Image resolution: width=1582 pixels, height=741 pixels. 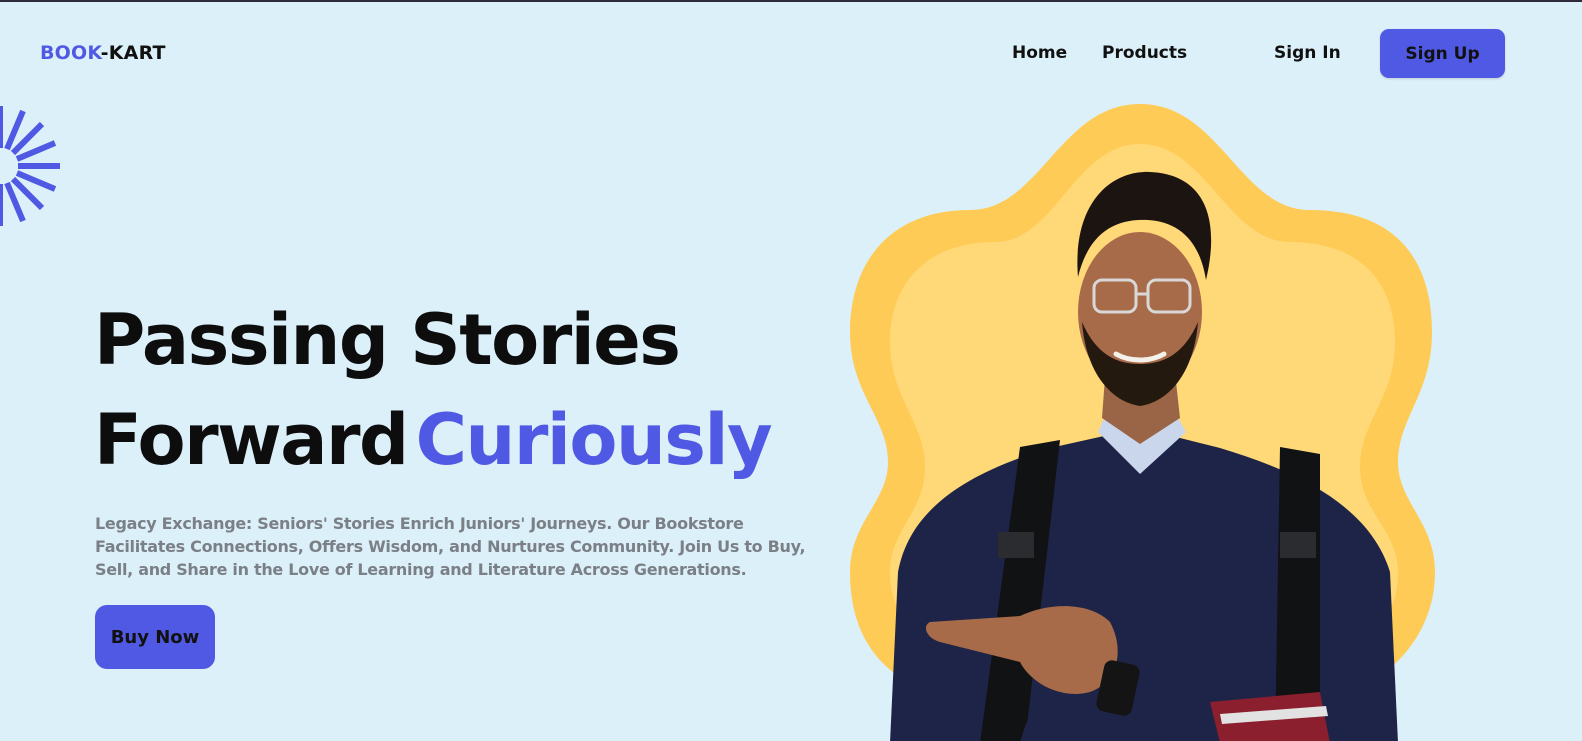 I want to click on brand-logo-part1: BOOK, so click(x=70, y=53).